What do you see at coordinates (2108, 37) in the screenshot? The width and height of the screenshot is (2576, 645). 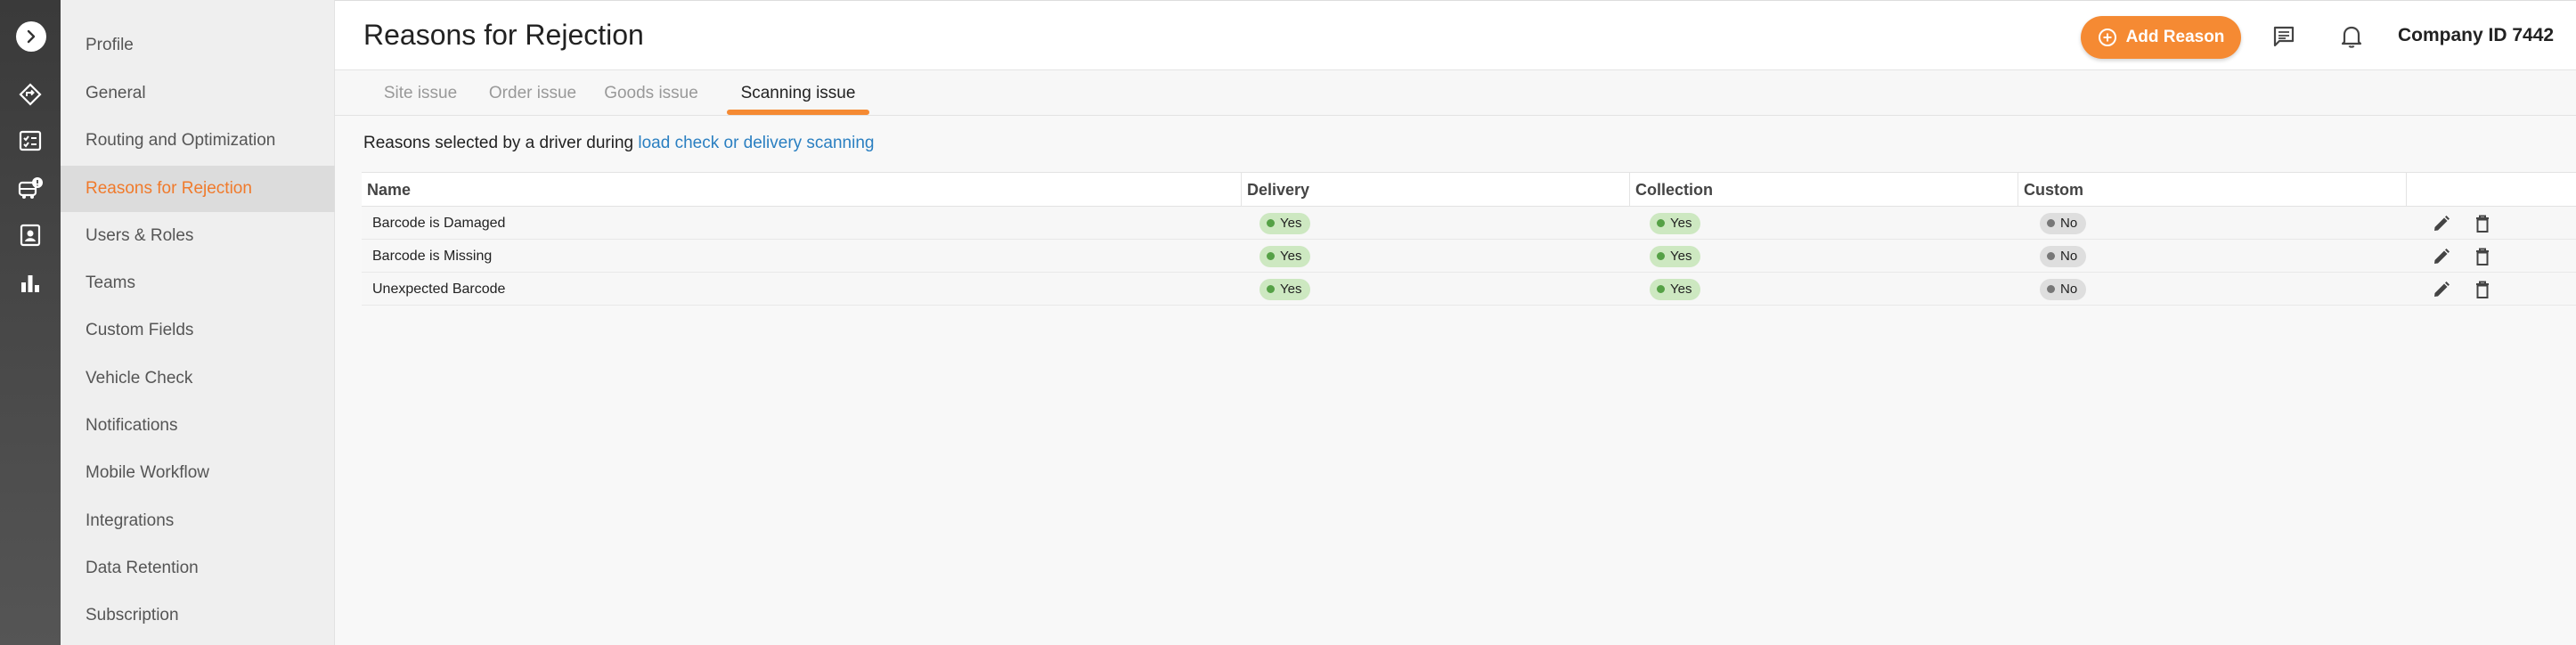 I see `plus-circle-icon` at bounding box center [2108, 37].